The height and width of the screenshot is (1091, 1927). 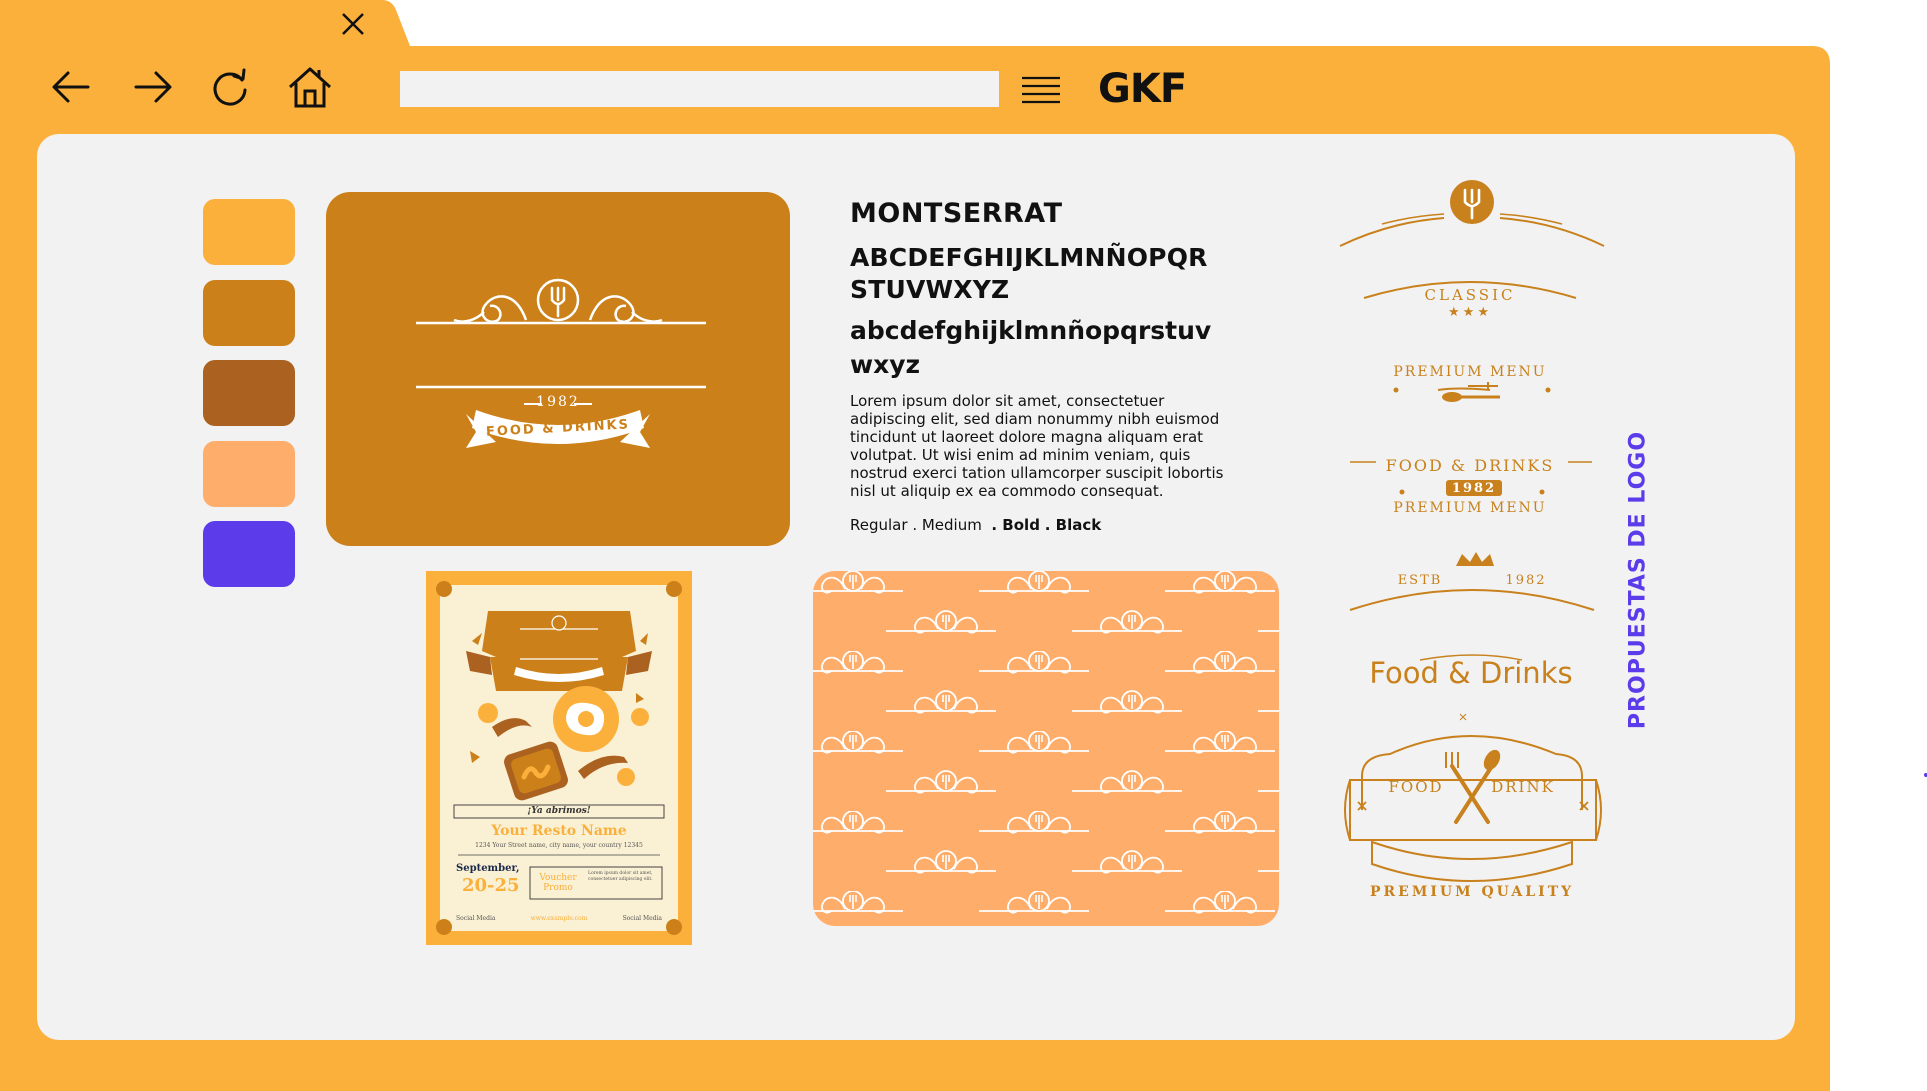 I want to click on flyer-social-right: Social Media, so click(x=642, y=918).